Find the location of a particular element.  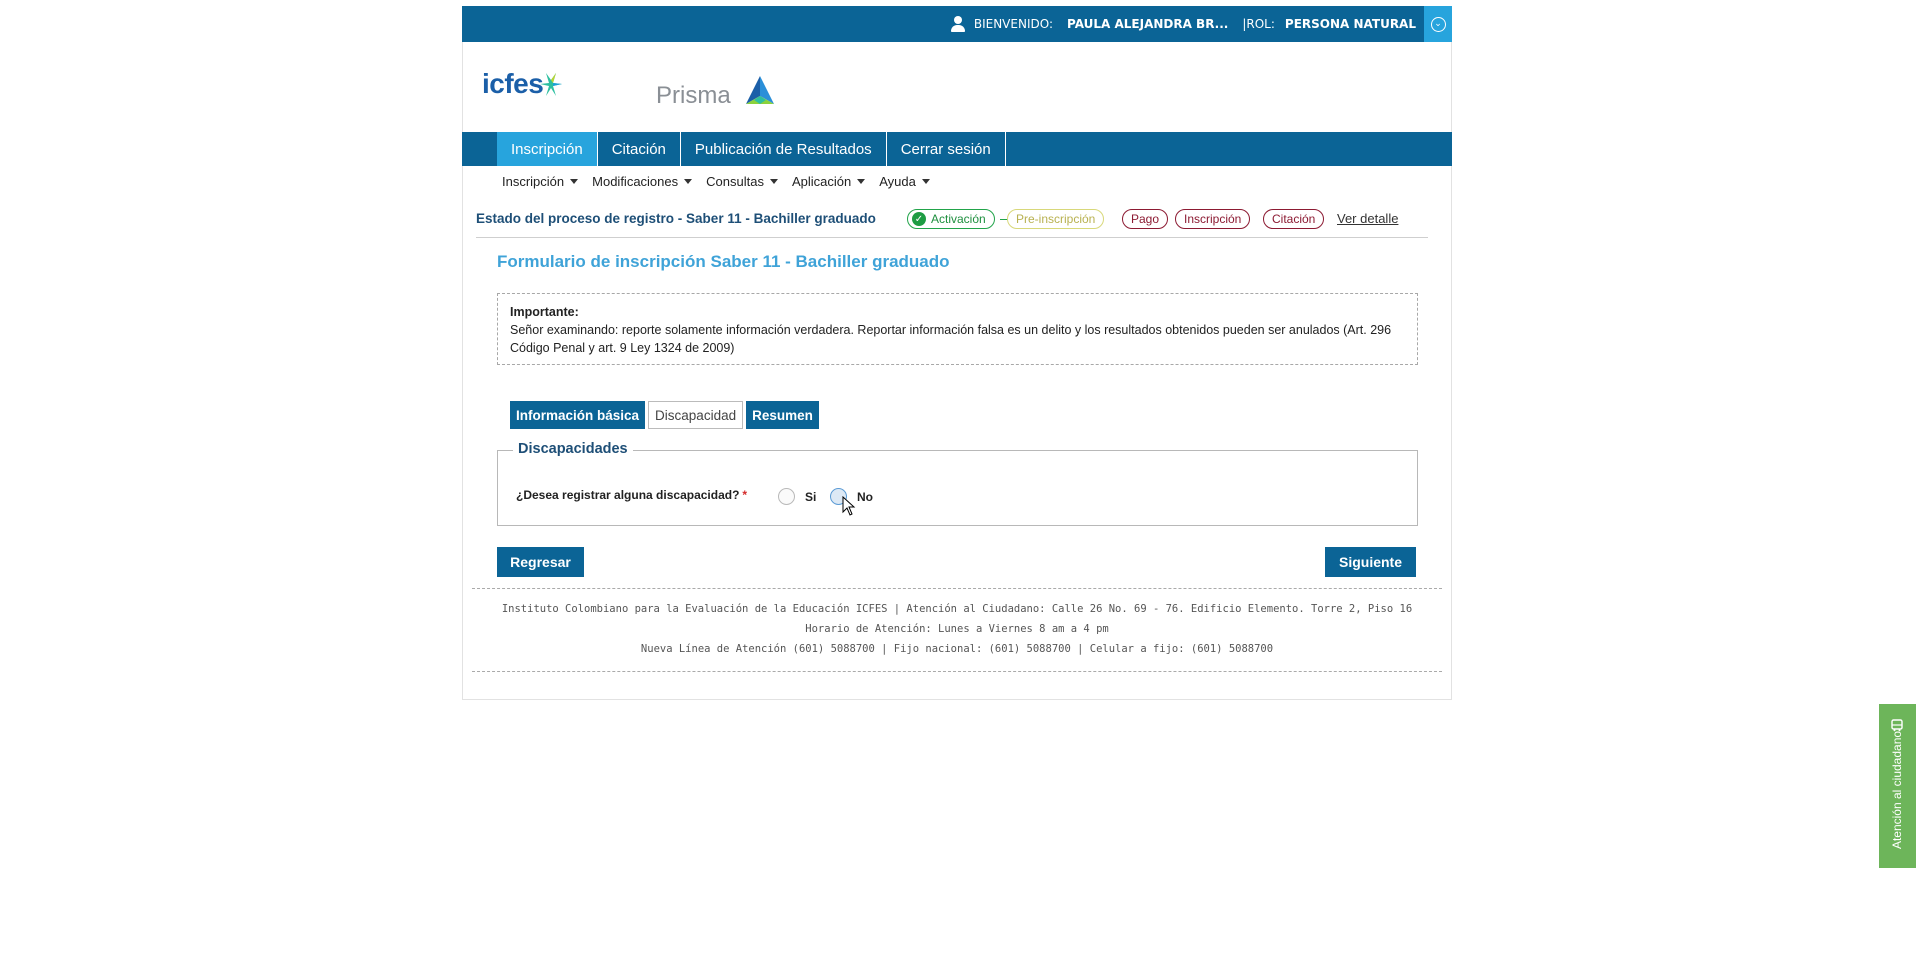

required-mark: * is located at coordinates (745, 495).